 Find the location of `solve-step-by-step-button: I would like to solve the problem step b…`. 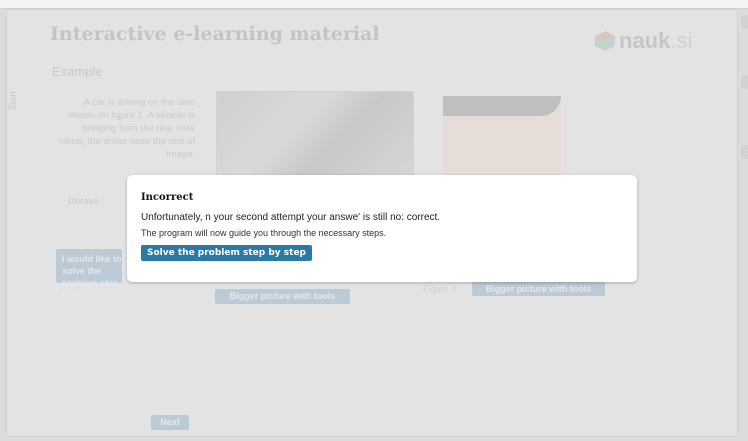

solve-step-by-step-button: I would like to solve the problem step b… is located at coordinates (89, 274).